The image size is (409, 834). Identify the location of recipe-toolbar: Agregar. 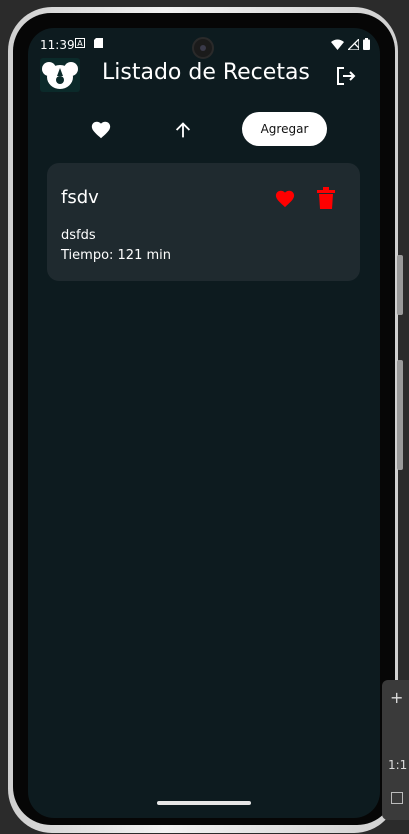
(204, 130).